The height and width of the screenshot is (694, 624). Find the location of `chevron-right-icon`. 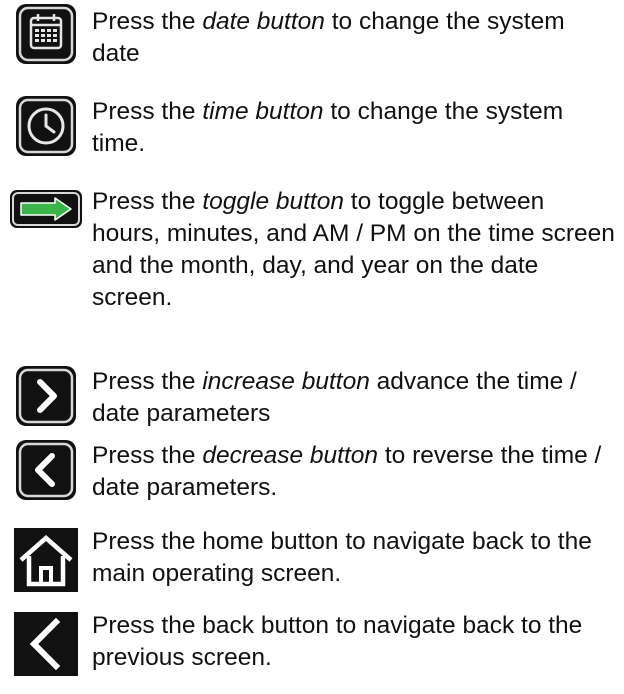

chevron-right-icon is located at coordinates (46, 396).